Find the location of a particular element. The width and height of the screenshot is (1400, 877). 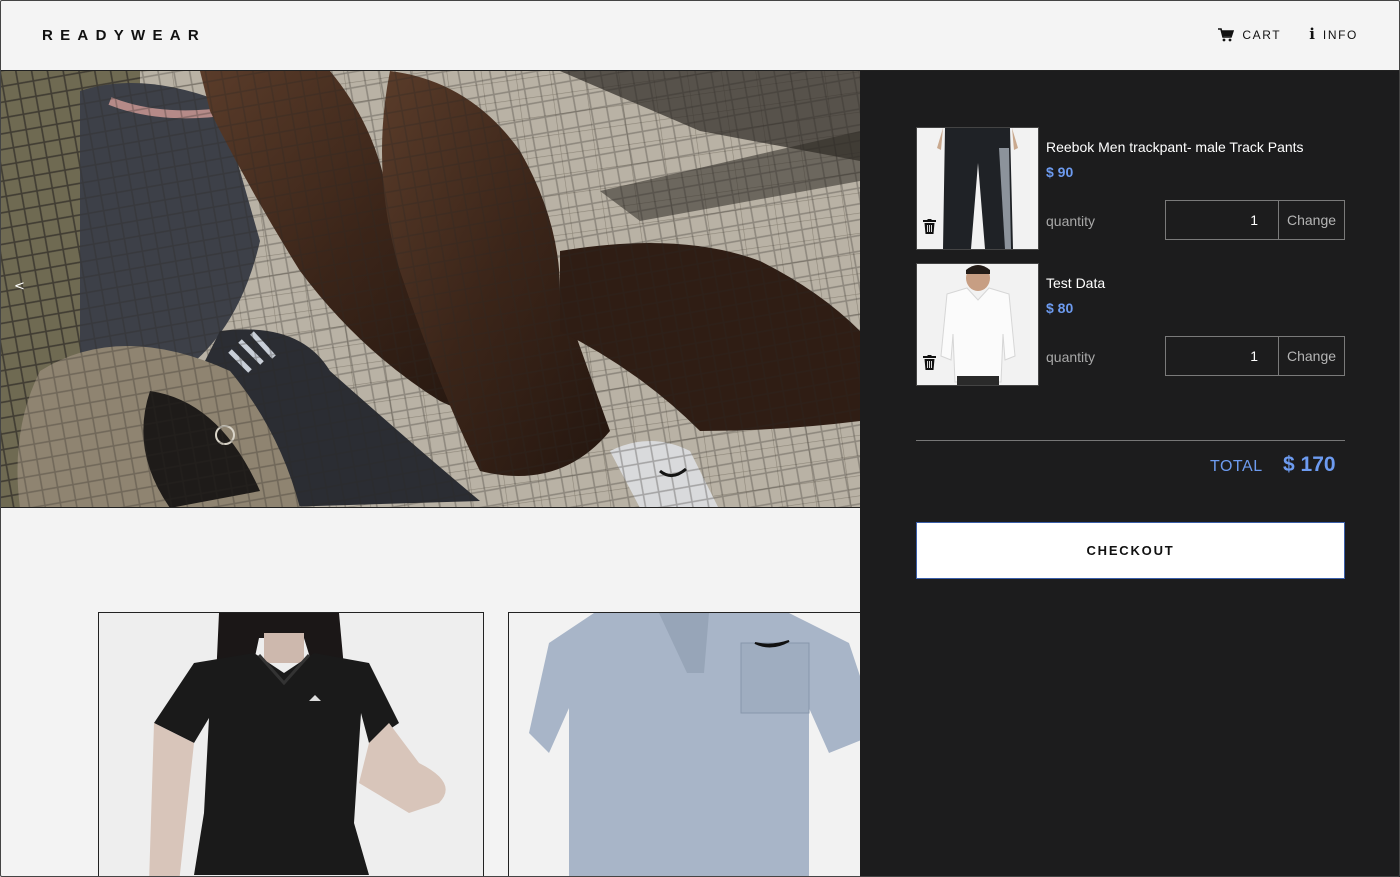

hero-prev-arrow: < is located at coordinates (19, 286).